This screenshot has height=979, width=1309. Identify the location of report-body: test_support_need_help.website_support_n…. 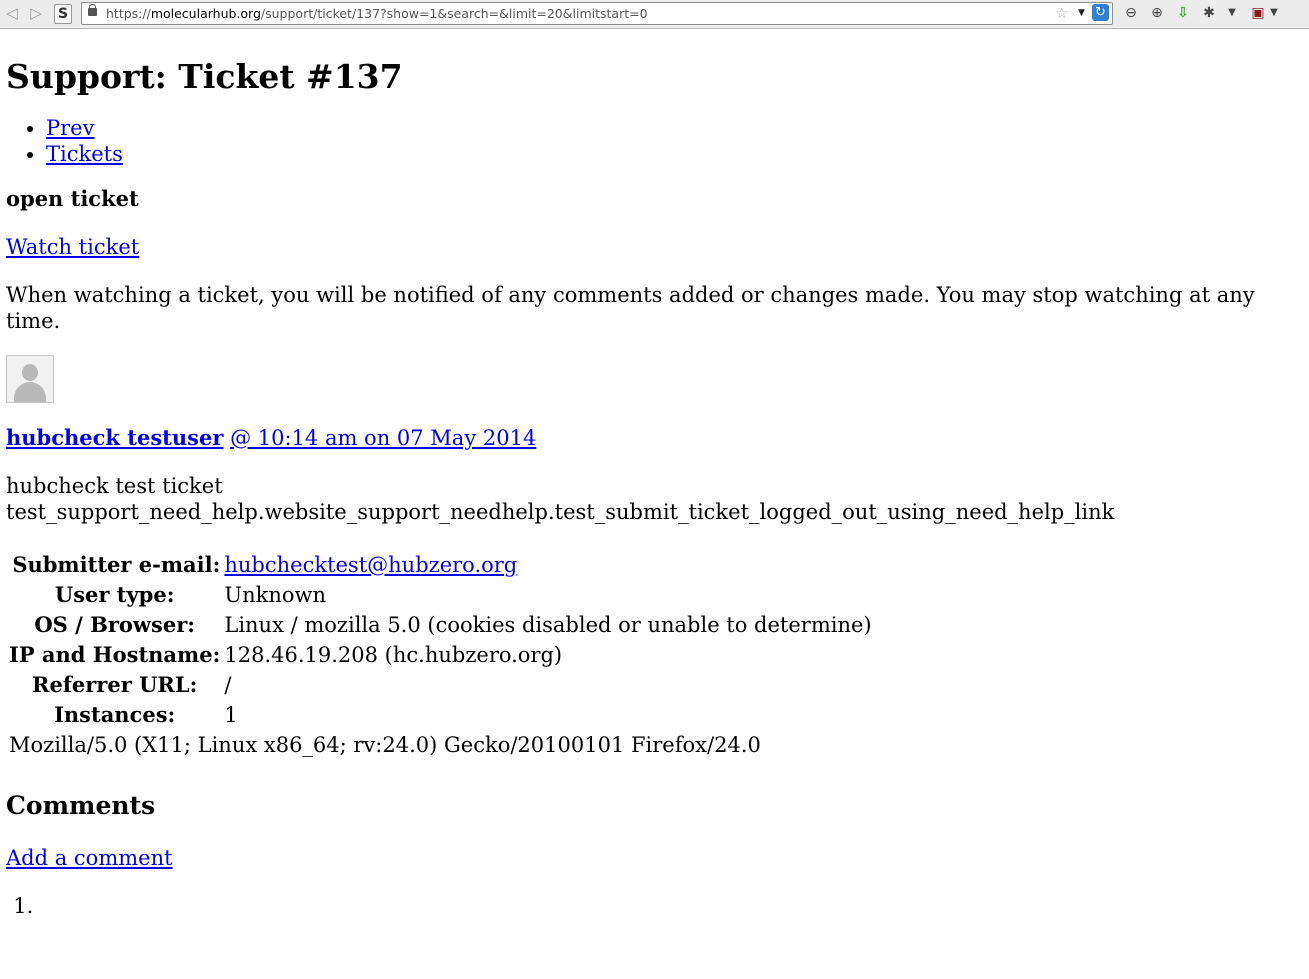
(560, 512).